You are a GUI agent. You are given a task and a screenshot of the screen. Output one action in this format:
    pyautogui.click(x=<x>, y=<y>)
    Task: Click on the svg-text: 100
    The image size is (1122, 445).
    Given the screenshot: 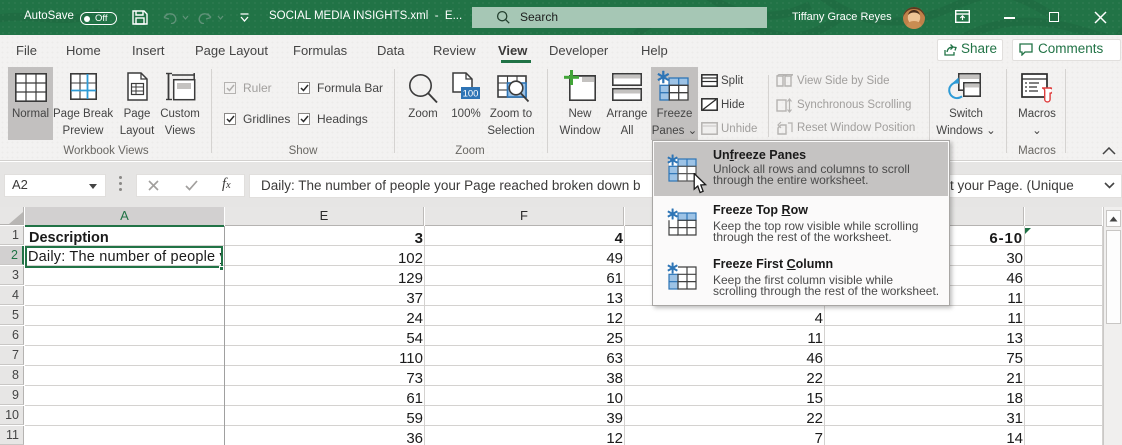 What is the action you would take?
    pyautogui.click(x=471, y=94)
    